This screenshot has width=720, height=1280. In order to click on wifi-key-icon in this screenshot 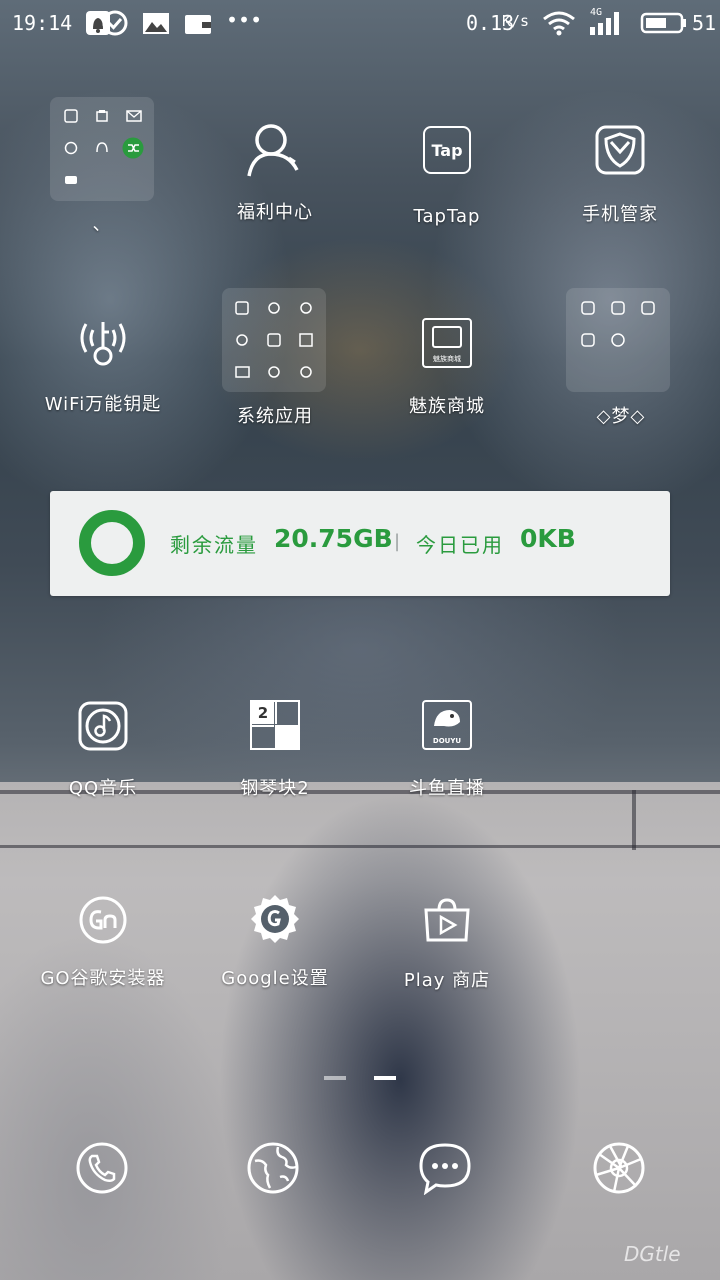, I will do `click(103, 344)`.